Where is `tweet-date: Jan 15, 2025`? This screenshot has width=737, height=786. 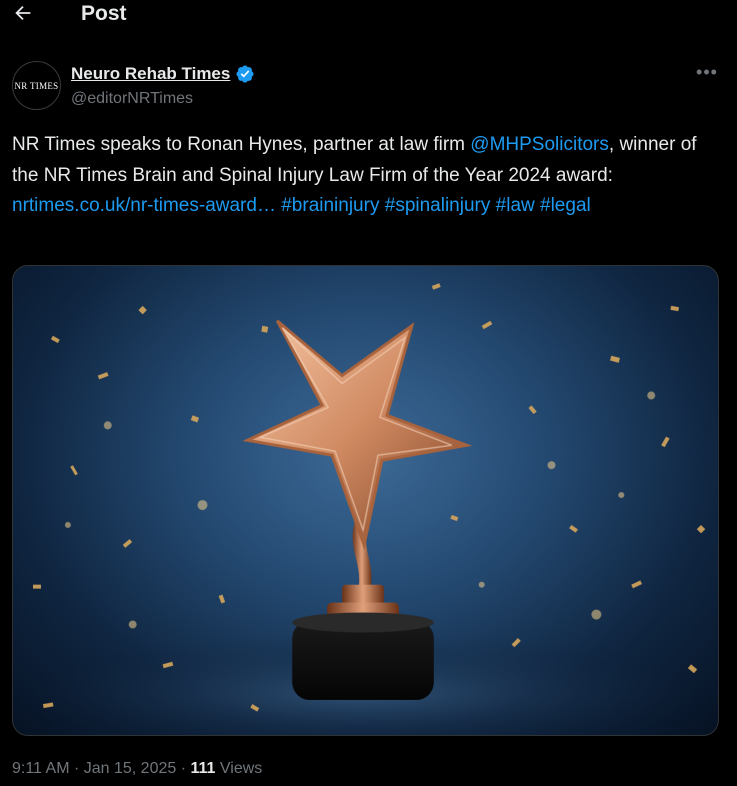
tweet-date: Jan 15, 2025 is located at coordinates (130, 768).